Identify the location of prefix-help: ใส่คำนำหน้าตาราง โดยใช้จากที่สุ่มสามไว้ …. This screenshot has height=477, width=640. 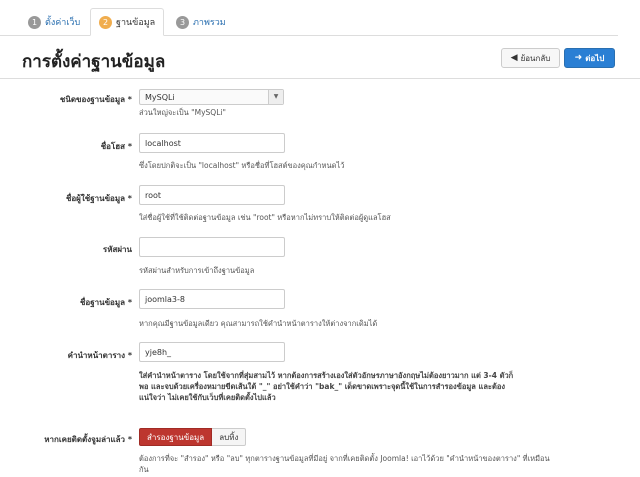
(384, 386).